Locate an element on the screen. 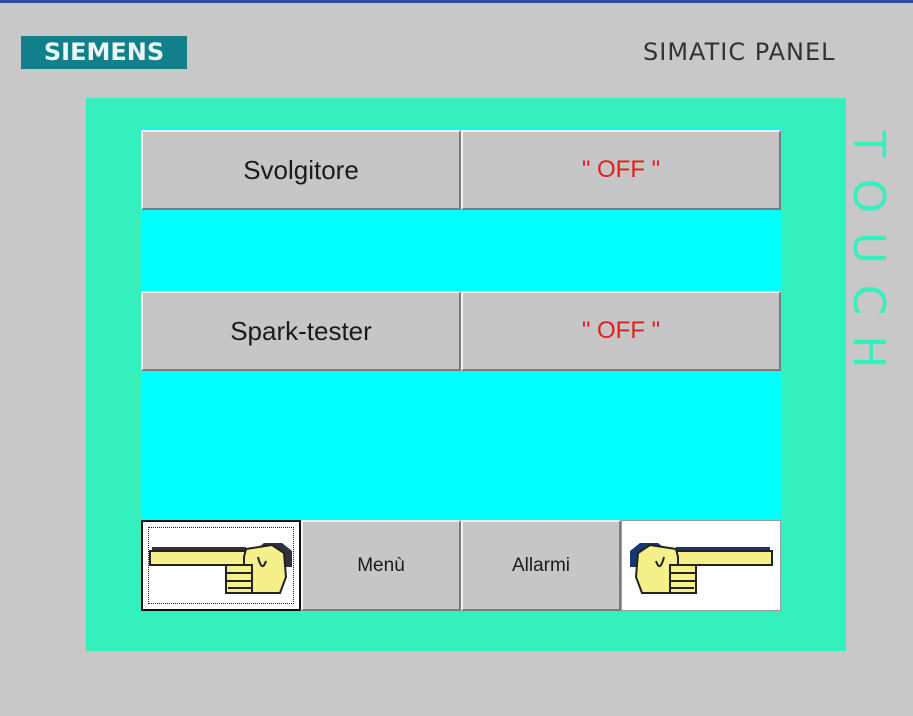  svolgitore-button: Svolgitore is located at coordinates (301, 170).